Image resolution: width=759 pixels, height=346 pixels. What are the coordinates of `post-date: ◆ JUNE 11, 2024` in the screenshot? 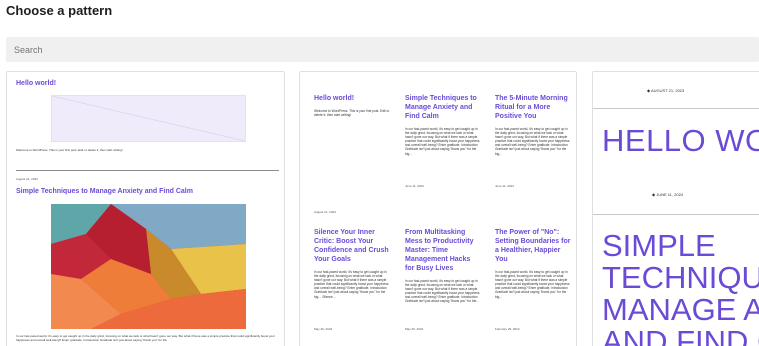 It's located at (668, 194).